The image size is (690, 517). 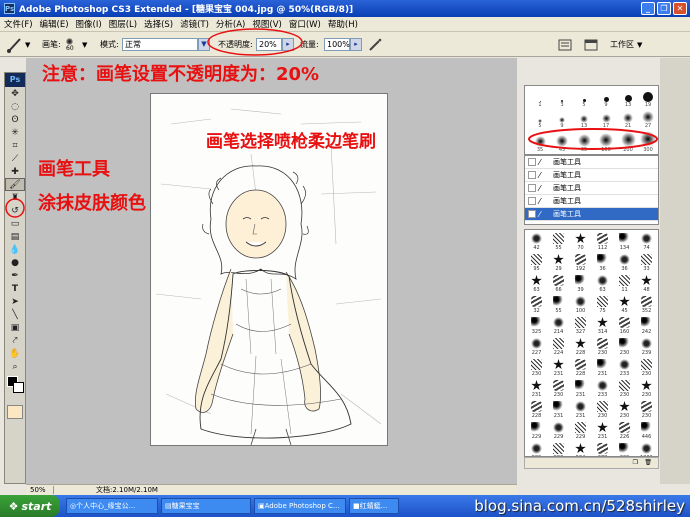 What do you see at coordinates (70, 44) in the screenshot?
I see `brush-size-picker: 60` at bounding box center [70, 44].